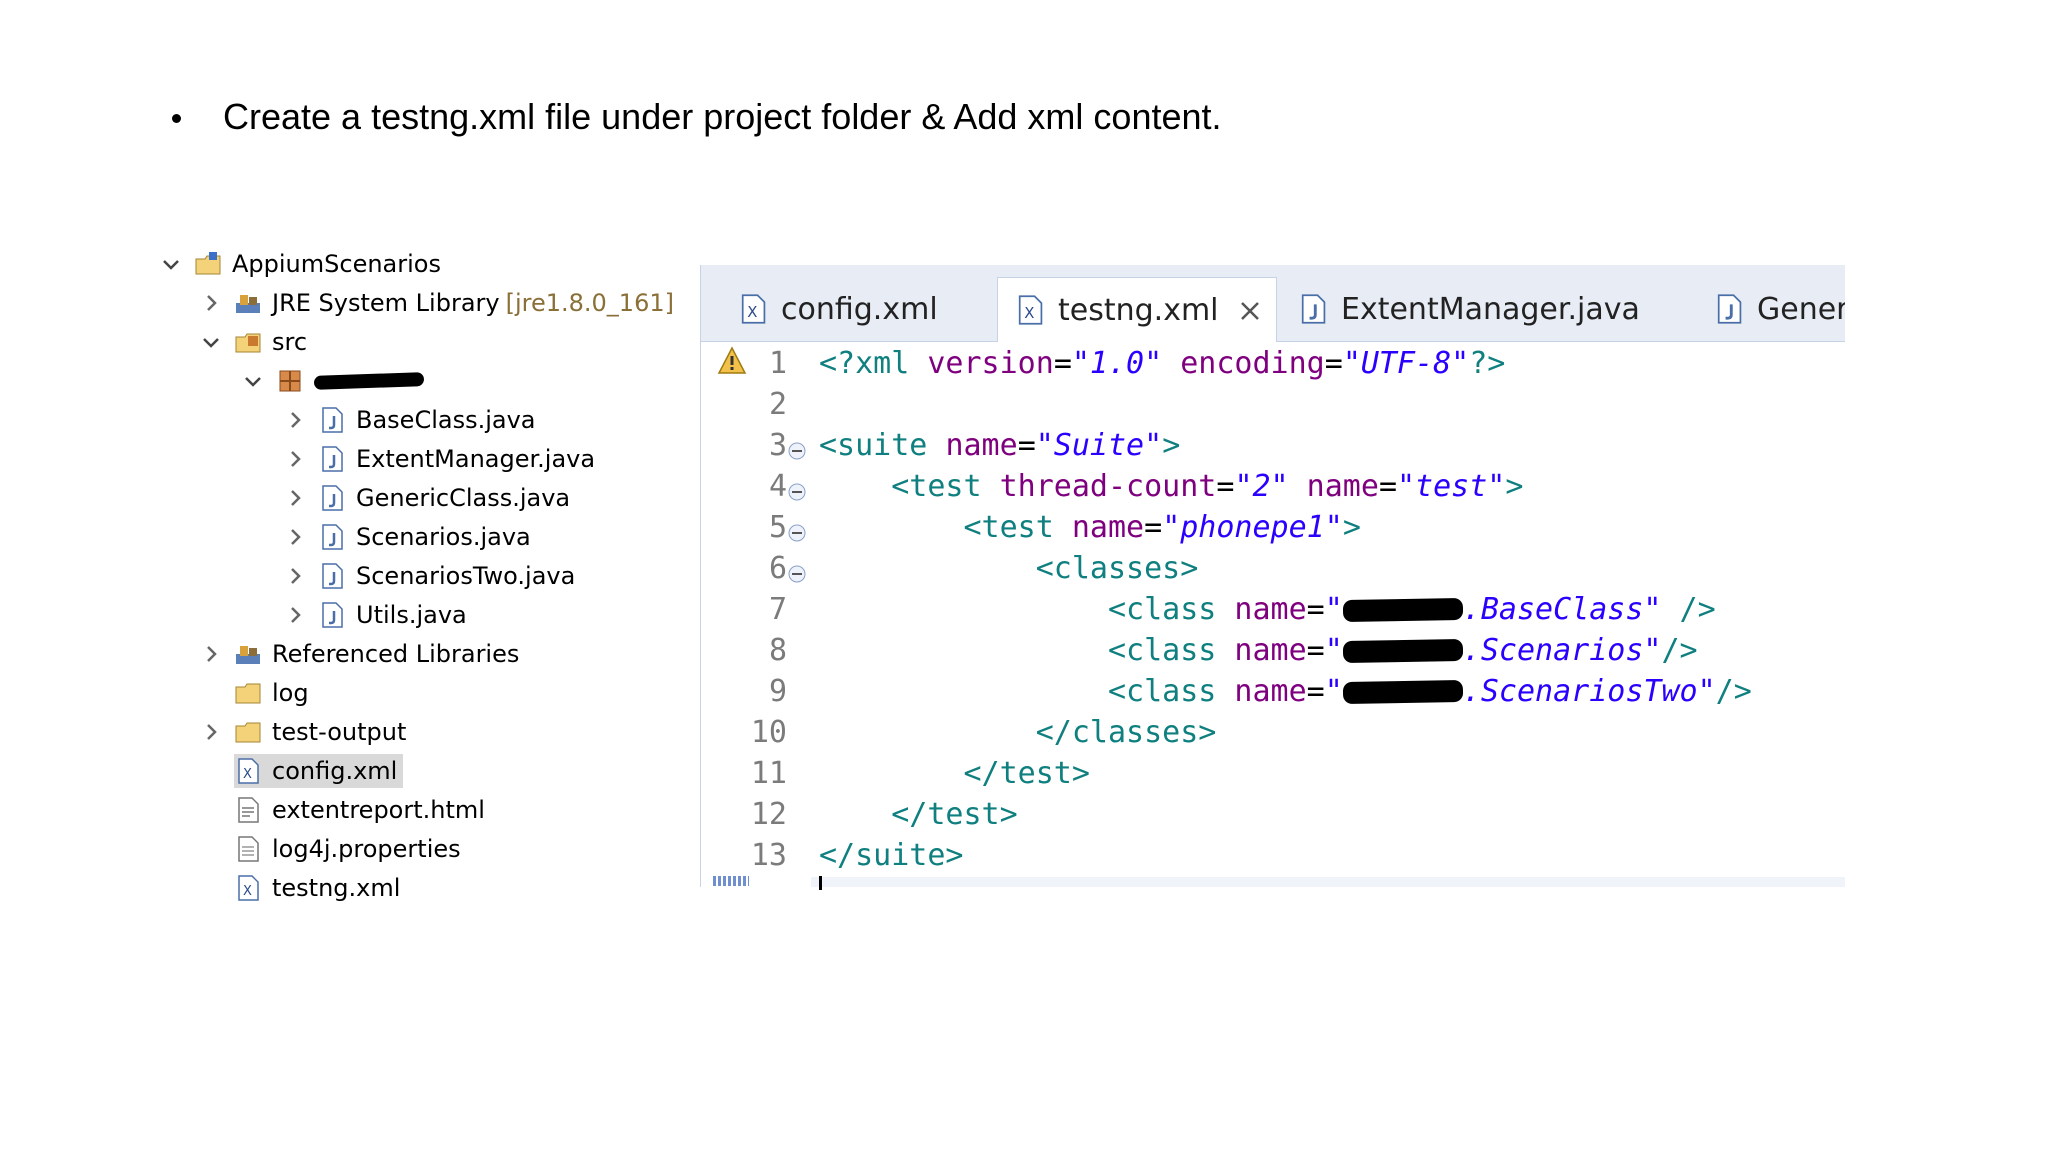  Describe the element at coordinates (290, 693) in the screenshot. I see `tree-label: log` at that location.